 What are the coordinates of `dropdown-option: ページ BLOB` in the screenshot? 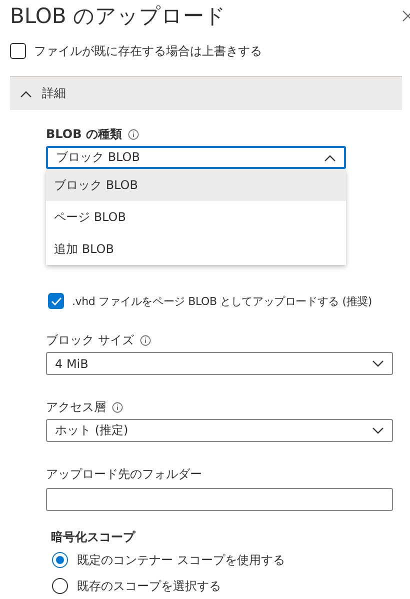 It's located at (196, 217).